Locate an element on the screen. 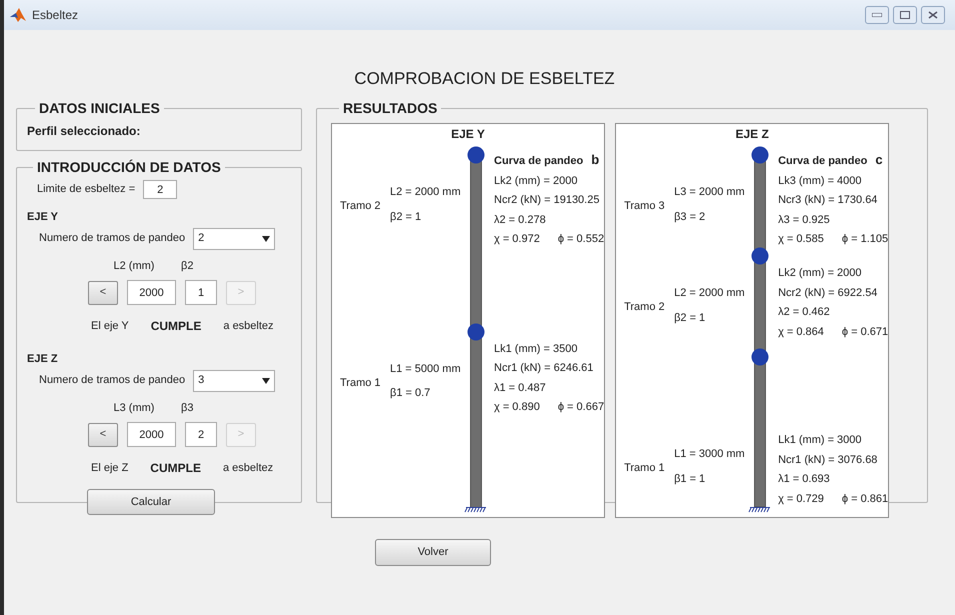 This screenshot has height=615, width=955. result-text: Ncr2 (kN) = 6922.54 is located at coordinates (828, 293).